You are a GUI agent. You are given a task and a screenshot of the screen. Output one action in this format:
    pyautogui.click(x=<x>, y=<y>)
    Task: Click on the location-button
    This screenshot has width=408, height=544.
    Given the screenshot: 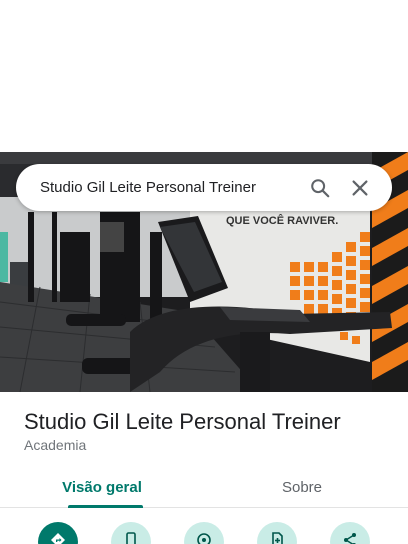 What is the action you would take?
    pyautogui.click(x=204, y=533)
    